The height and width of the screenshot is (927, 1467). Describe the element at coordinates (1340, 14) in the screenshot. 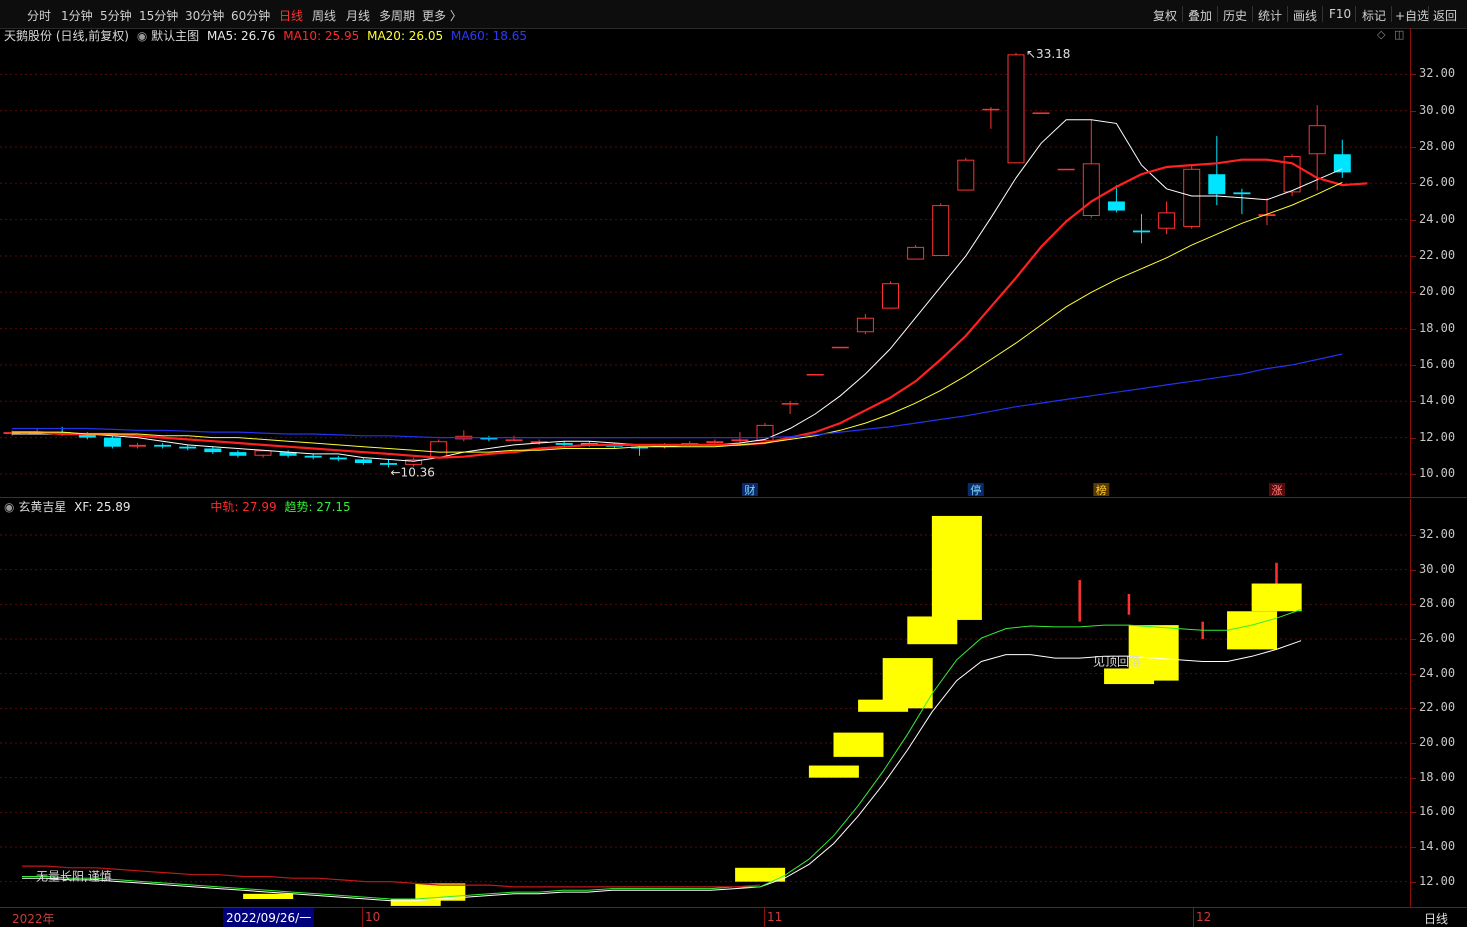

I see `f10-button: F10` at that location.